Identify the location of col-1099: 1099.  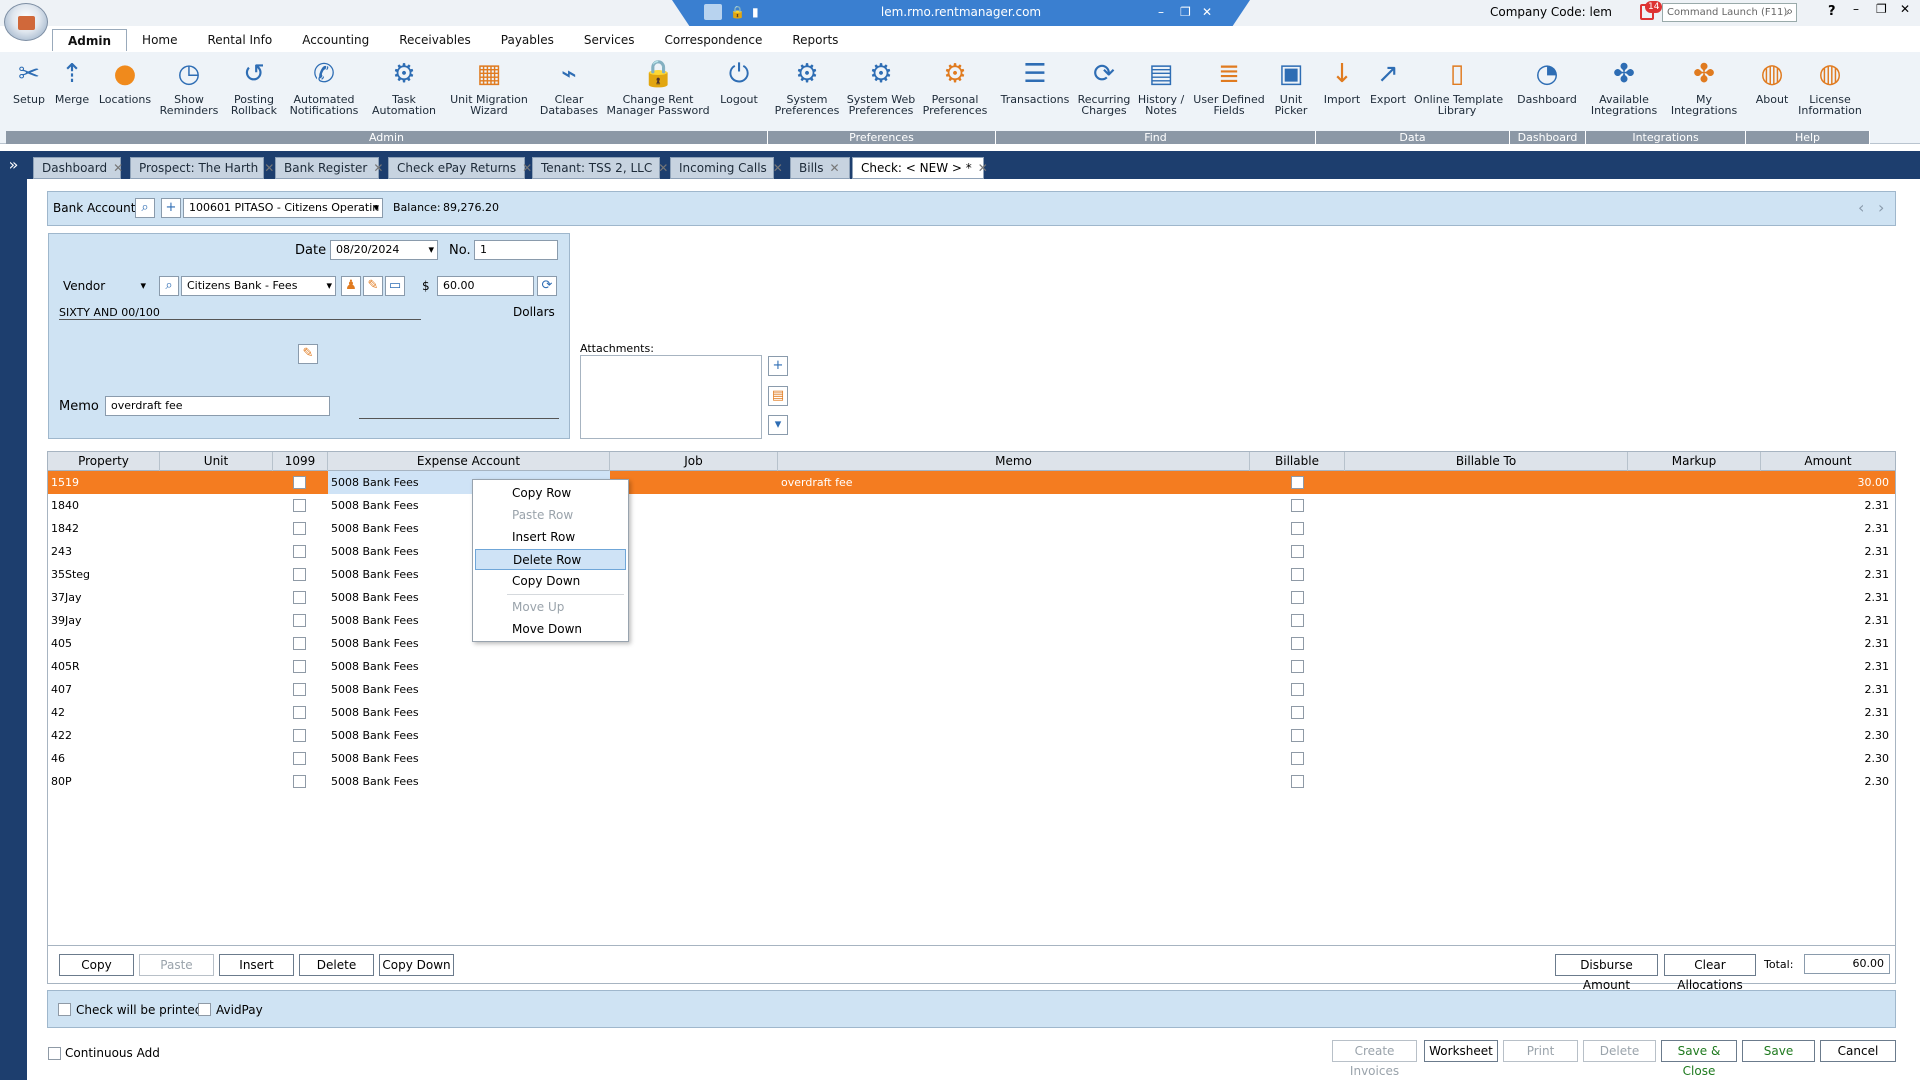
(300, 461).